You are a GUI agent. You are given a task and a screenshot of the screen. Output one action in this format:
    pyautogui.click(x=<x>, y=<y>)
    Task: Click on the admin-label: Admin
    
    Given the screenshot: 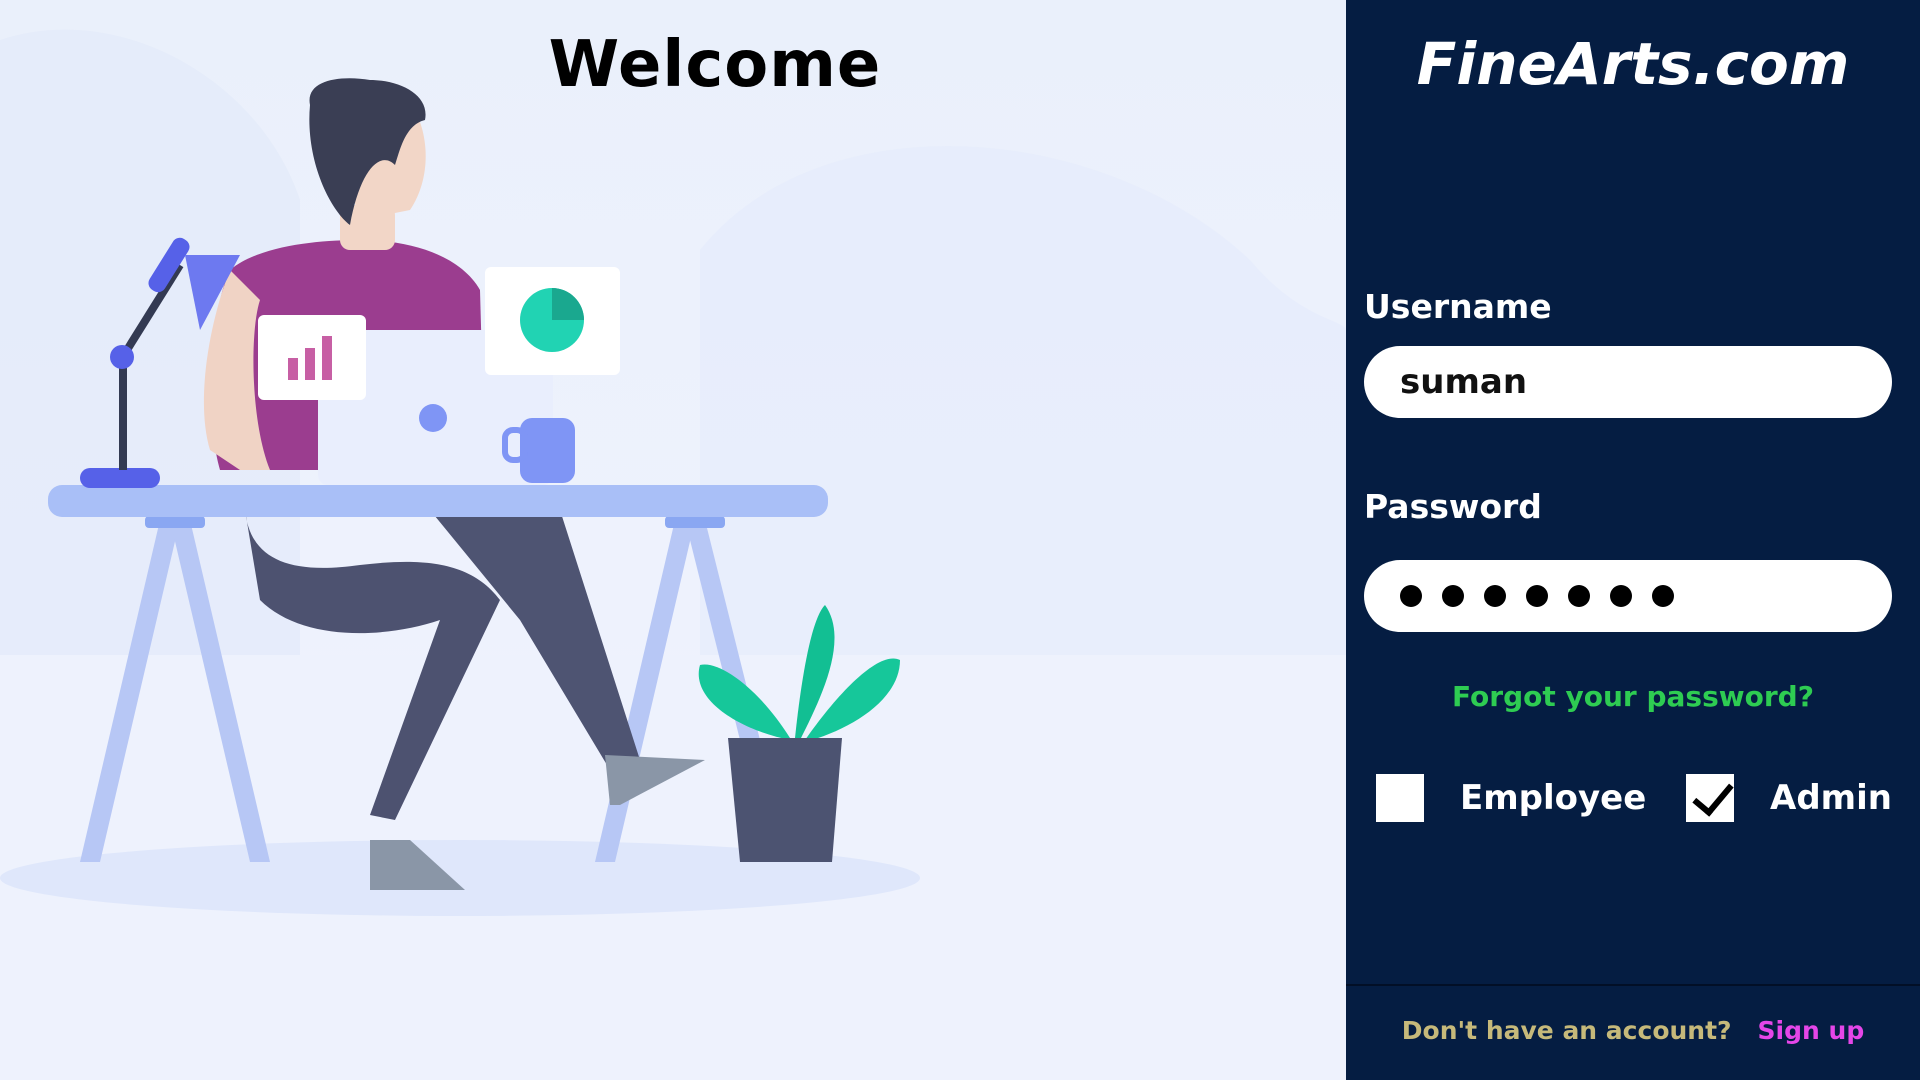 What is the action you would take?
    pyautogui.click(x=1831, y=798)
    